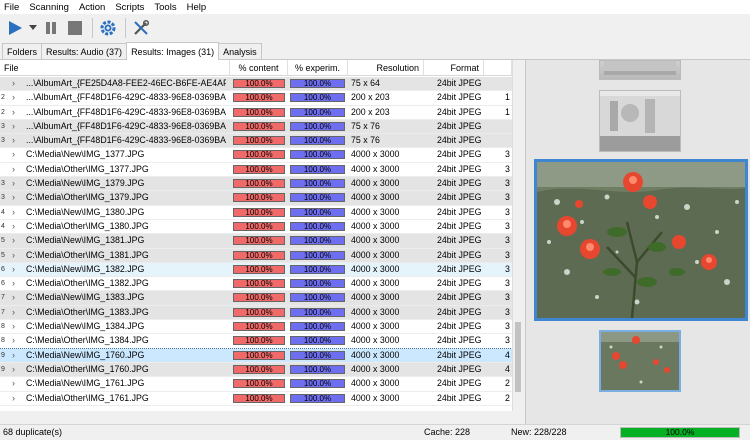 The image size is (750, 440). I want to click on column-header-content: % content, so click(259, 68).